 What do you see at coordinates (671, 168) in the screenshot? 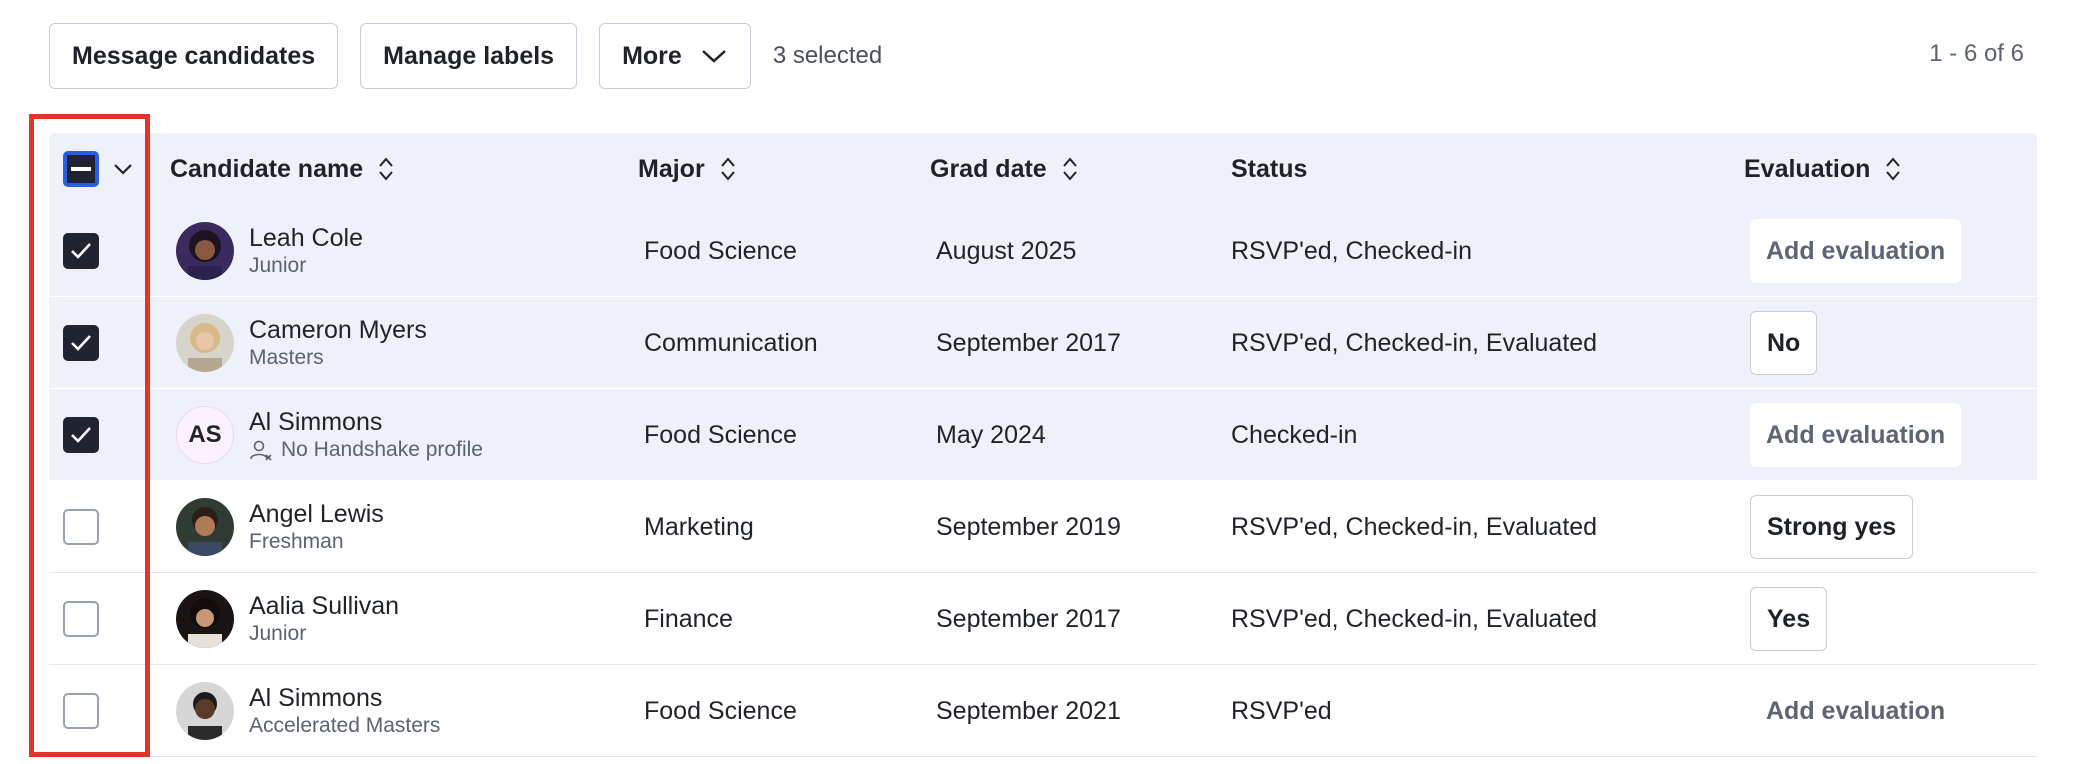
I see `column-label: Major` at bounding box center [671, 168].